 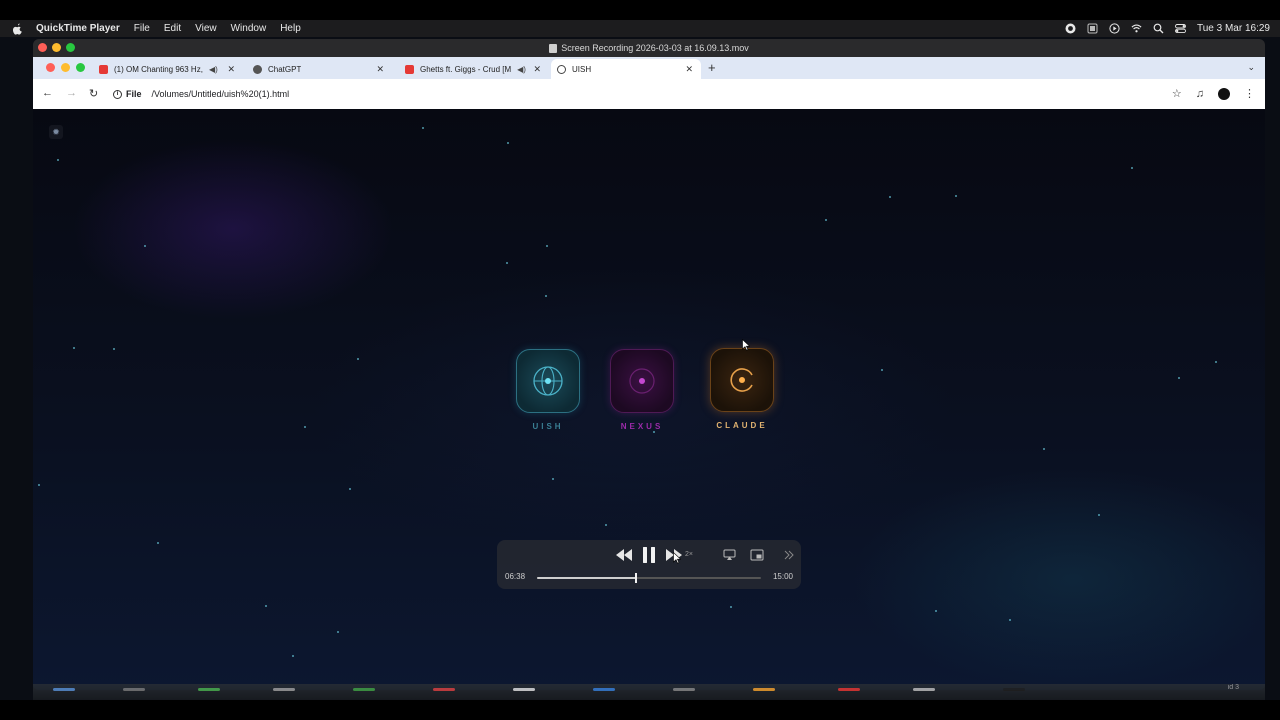 What do you see at coordinates (548, 426) in the screenshot?
I see `uish-app-label: UISH` at bounding box center [548, 426].